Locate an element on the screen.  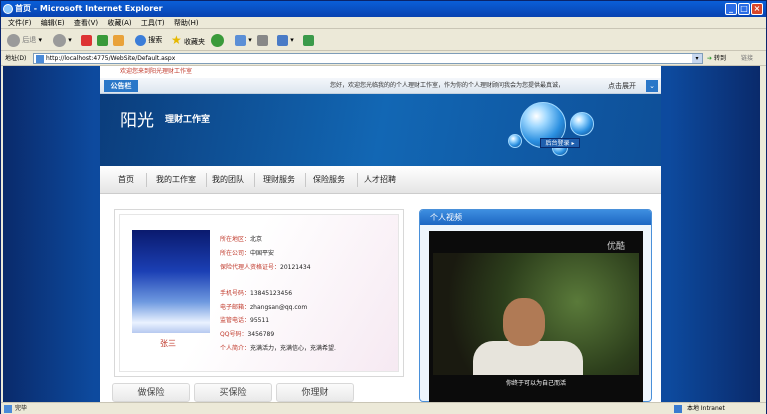
messenger-icon is located at coordinates (308, 40).